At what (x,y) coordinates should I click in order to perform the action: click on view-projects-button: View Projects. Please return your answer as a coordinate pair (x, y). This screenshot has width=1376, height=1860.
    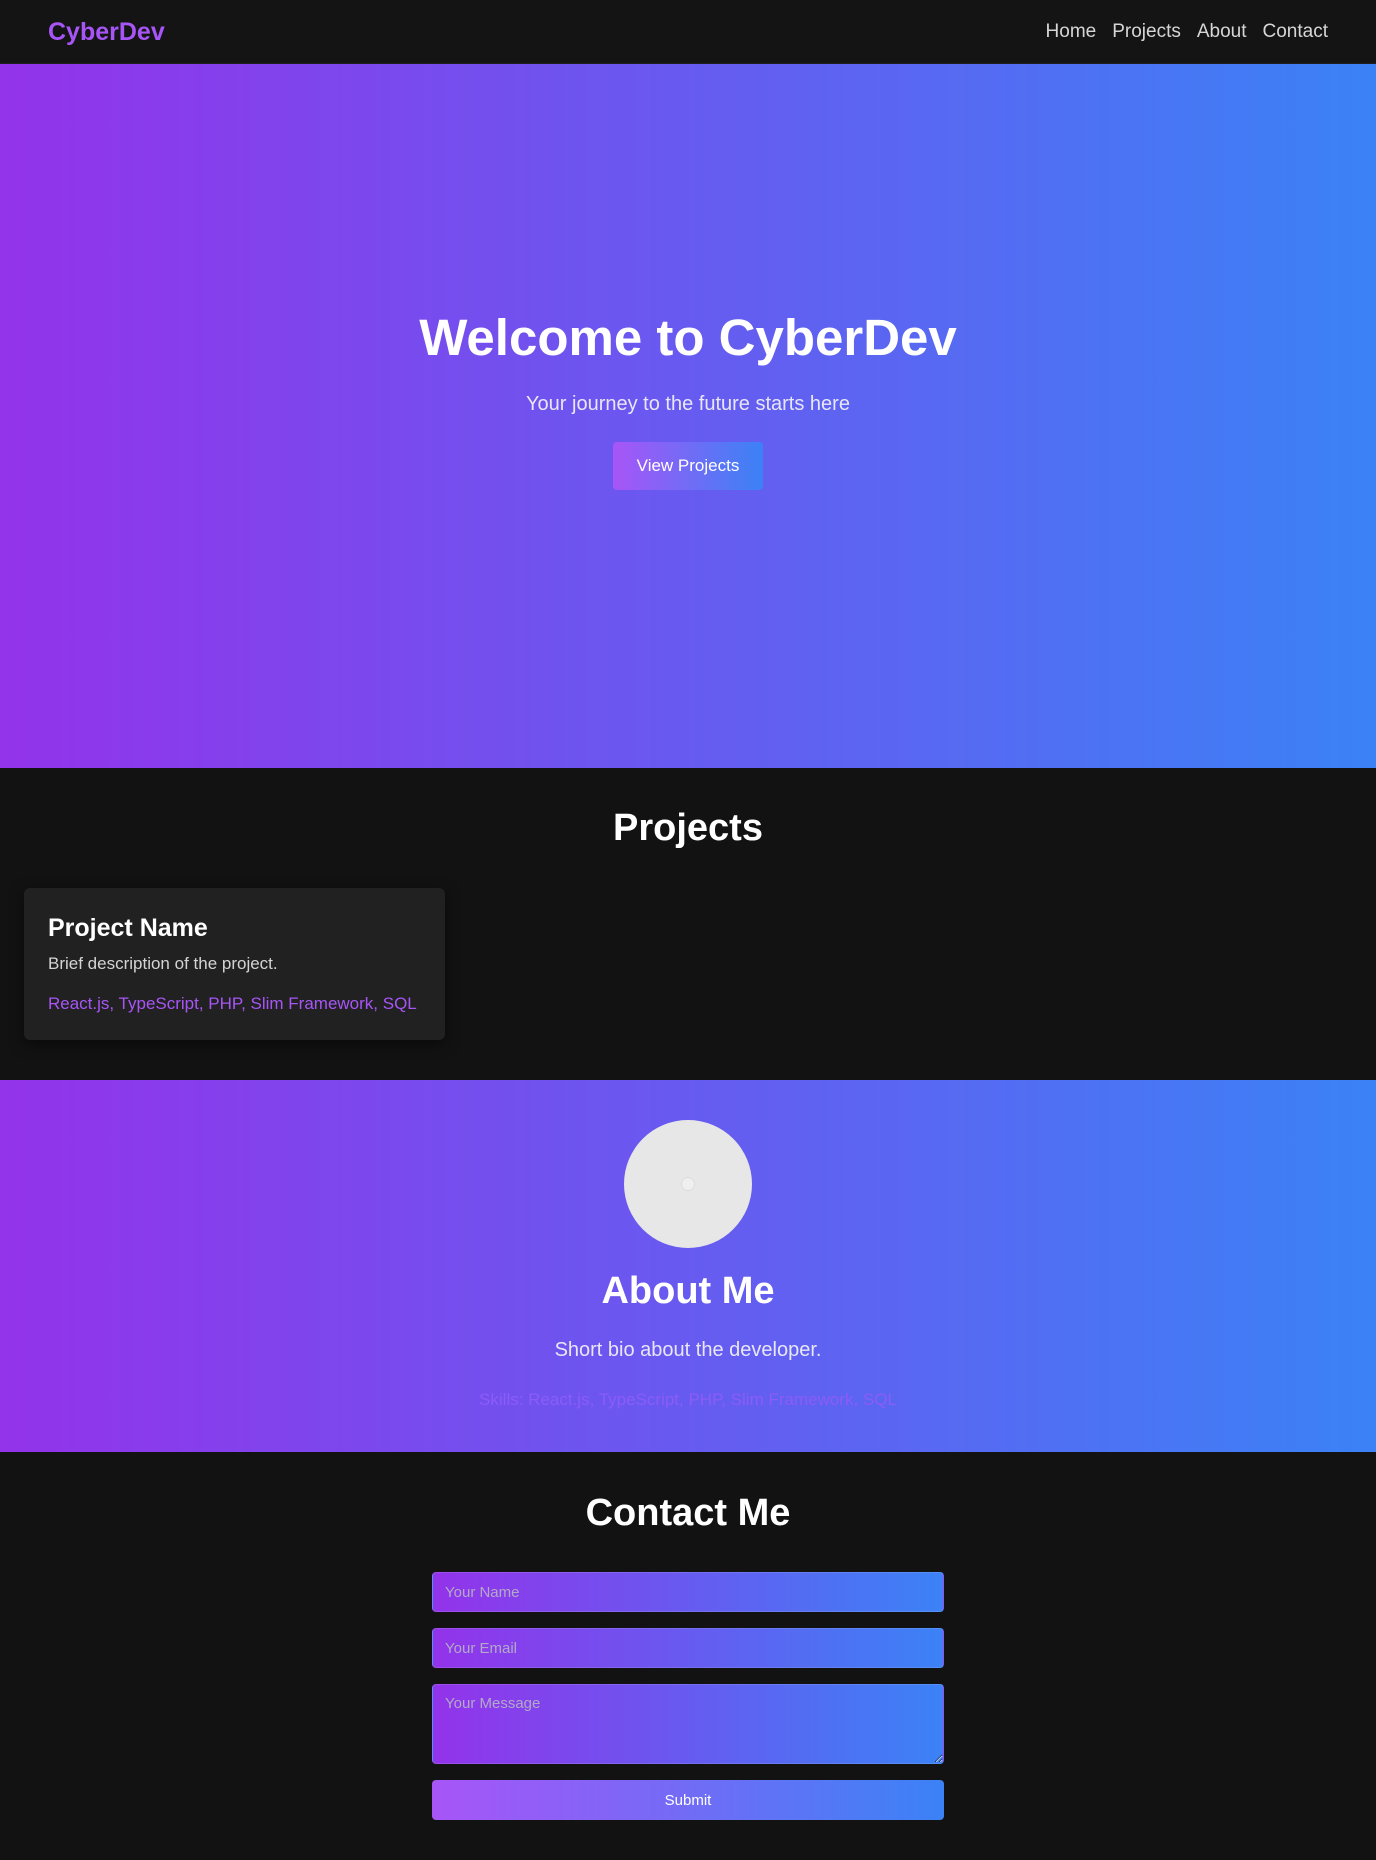
    Looking at the image, I should click on (688, 466).